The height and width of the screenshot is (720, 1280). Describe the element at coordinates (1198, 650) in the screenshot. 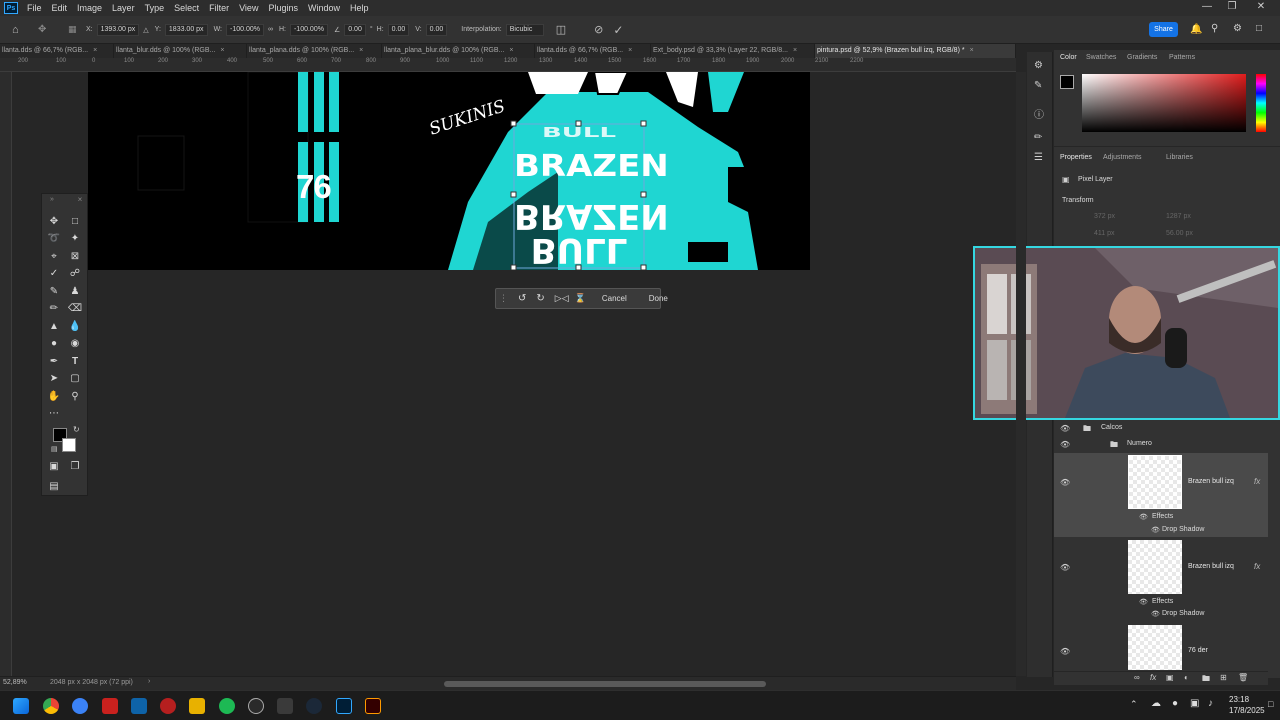

I see `layer-name: 76 der` at that location.